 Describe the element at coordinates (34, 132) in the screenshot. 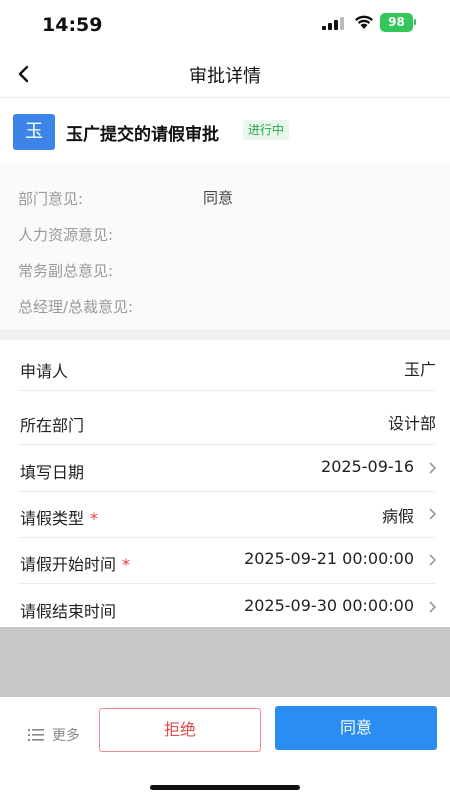

I see `avatar: 玉` at that location.